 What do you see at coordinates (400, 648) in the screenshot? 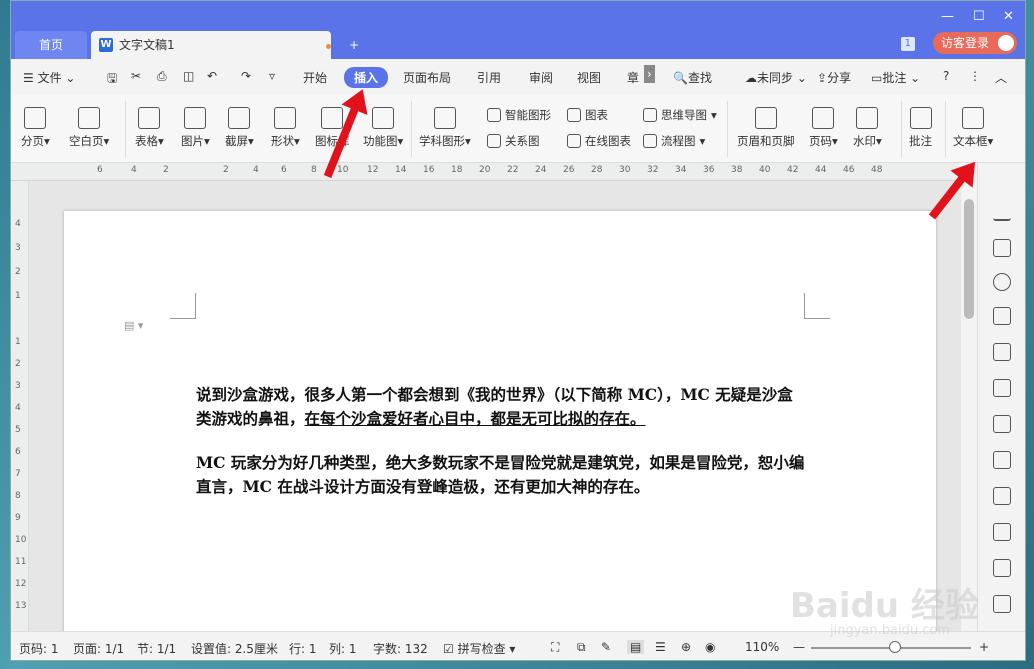
I see `status-word-count: 字数: 132` at bounding box center [400, 648].